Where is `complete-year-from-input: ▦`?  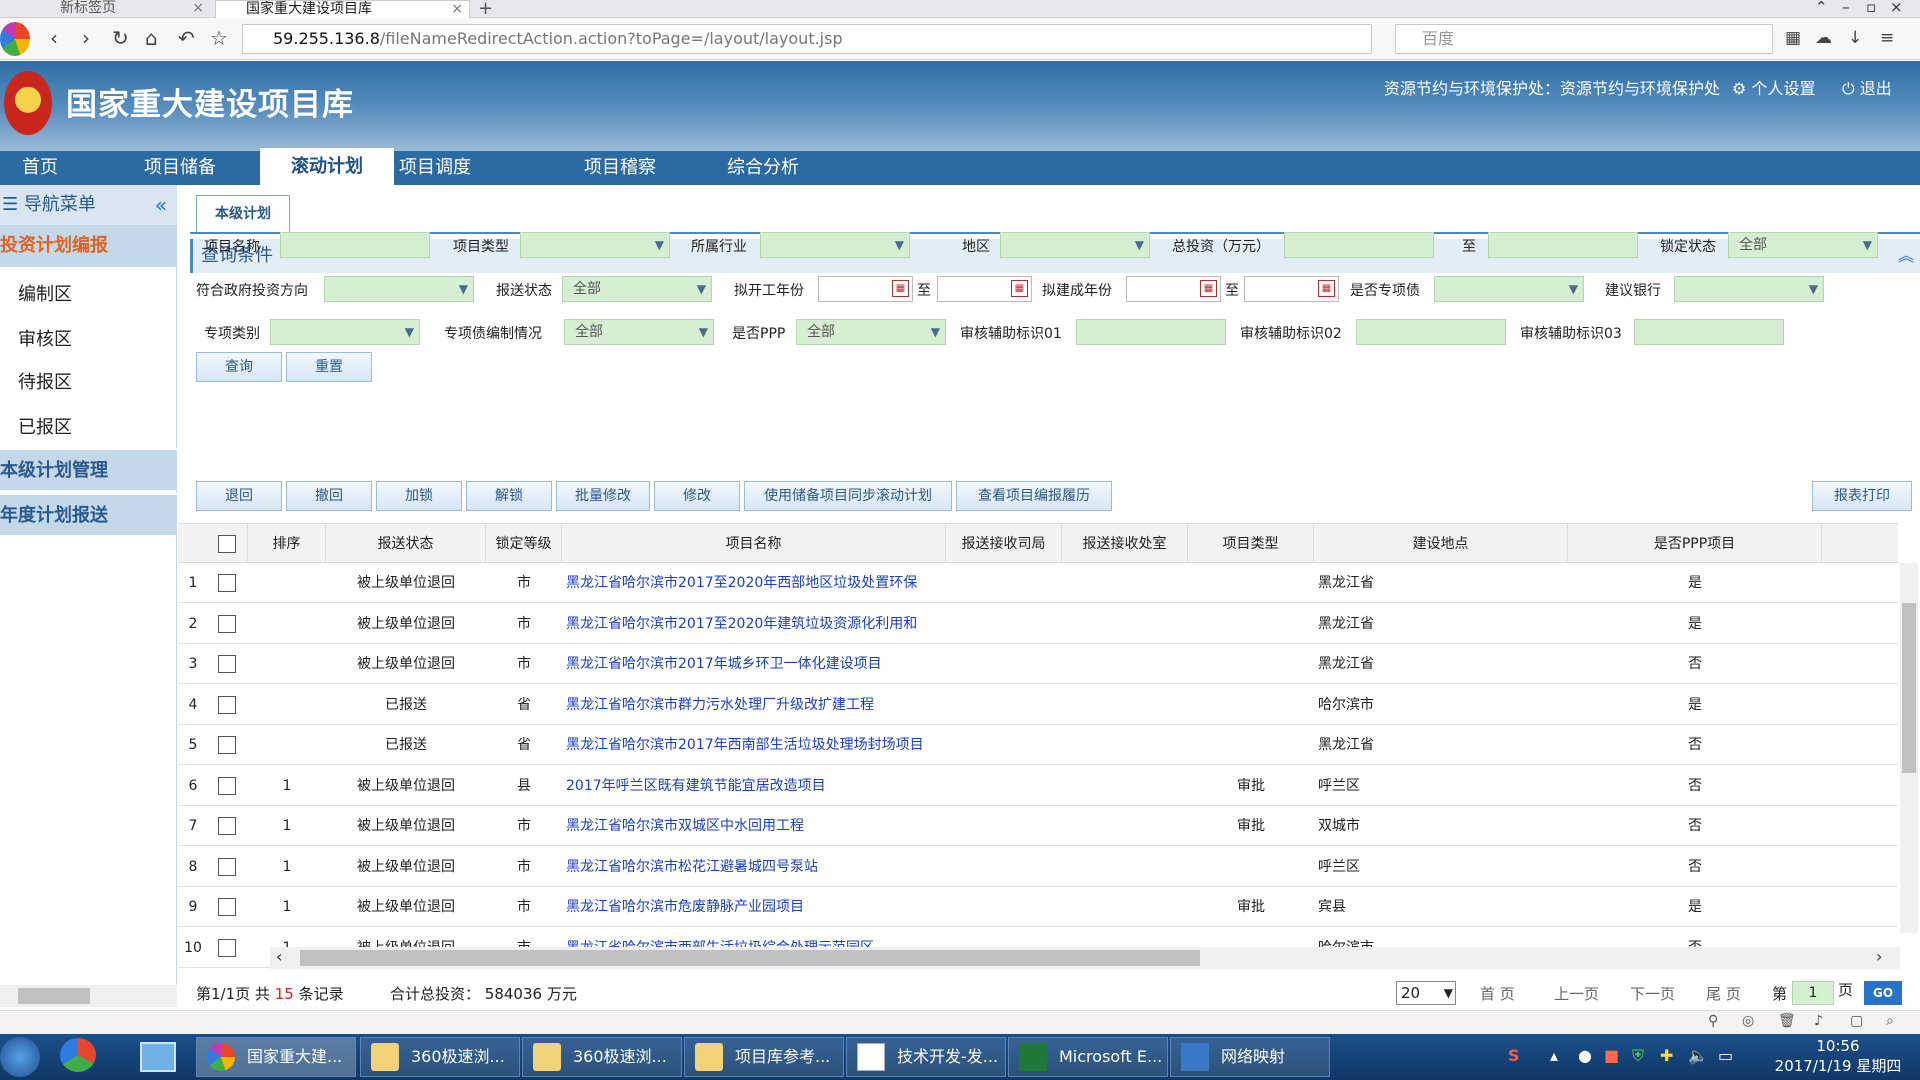
complete-year-from-input: ▦ is located at coordinates (1173, 289).